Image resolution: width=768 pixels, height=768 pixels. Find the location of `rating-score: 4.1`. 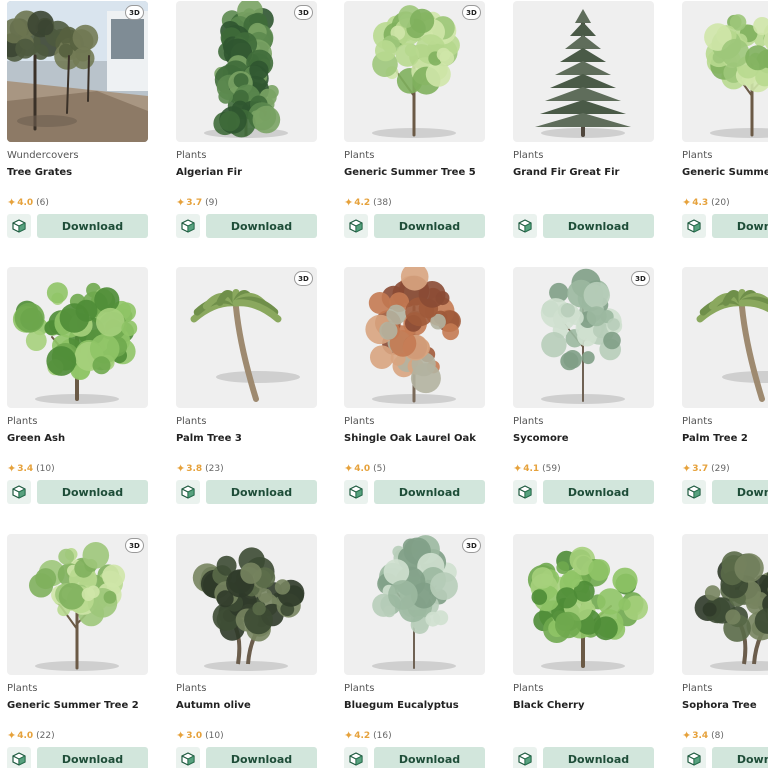

rating-score: 4.1 is located at coordinates (531, 468).